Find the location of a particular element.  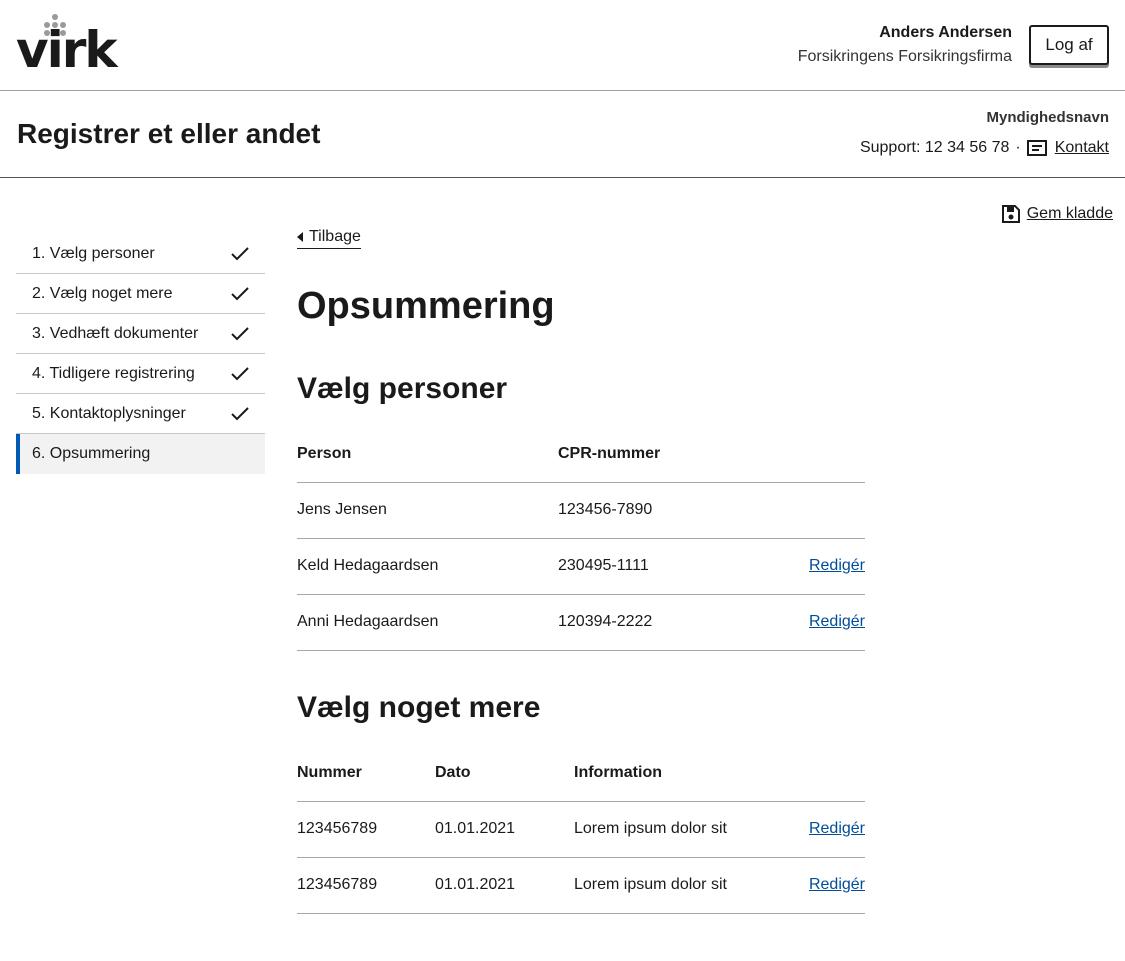

user-name: Anders Andersen is located at coordinates (945, 32).